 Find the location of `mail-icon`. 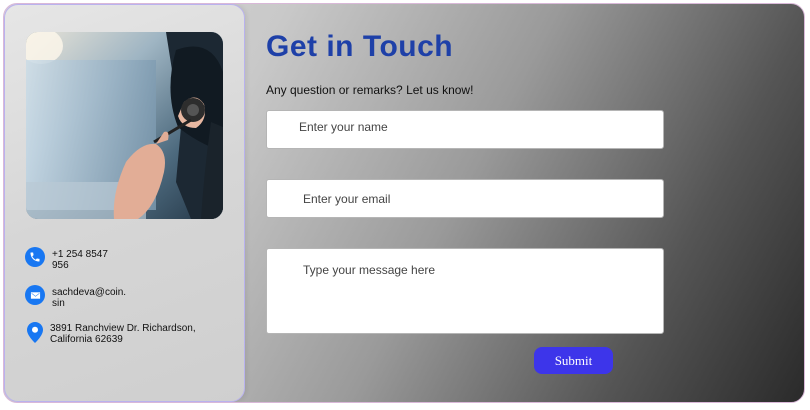

mail-icon is located at coordinates (35, 295).